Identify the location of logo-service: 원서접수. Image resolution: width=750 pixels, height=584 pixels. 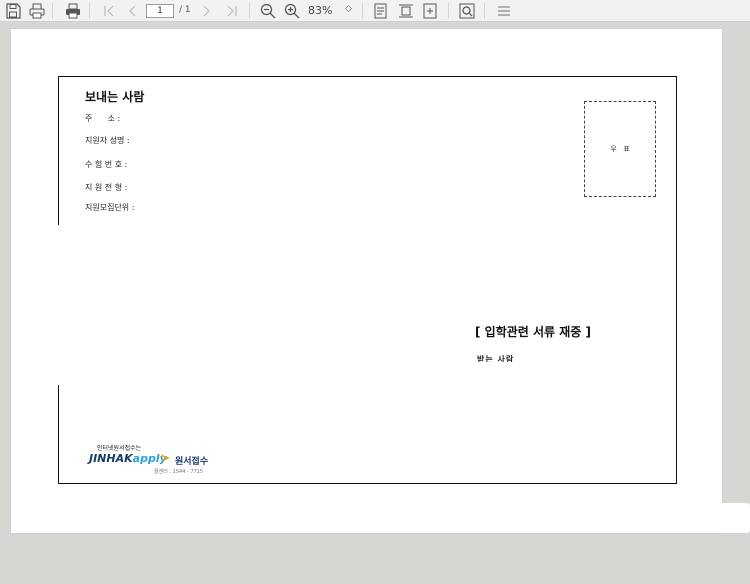
(192, 462).